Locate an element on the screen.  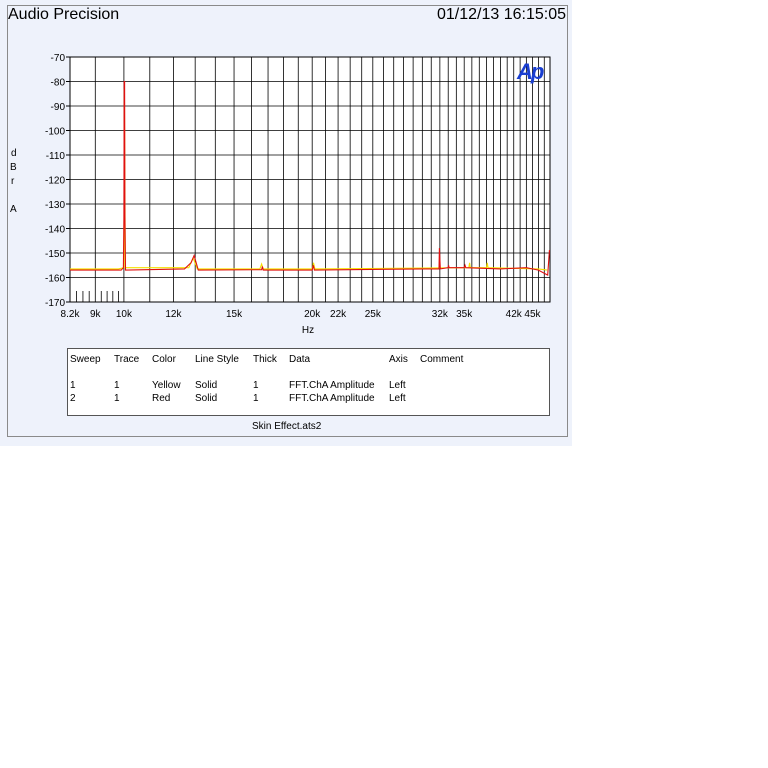
y-tick-label: -130 is located at coordinates (55, 205).